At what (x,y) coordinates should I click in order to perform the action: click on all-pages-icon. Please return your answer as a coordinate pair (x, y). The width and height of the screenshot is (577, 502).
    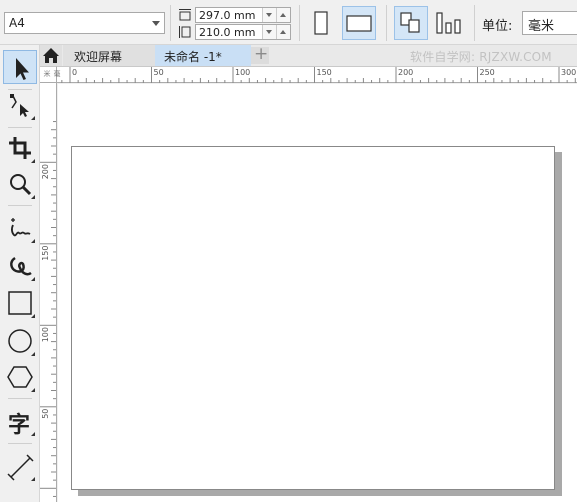
    Looking at the image, I should click on (410, 22).